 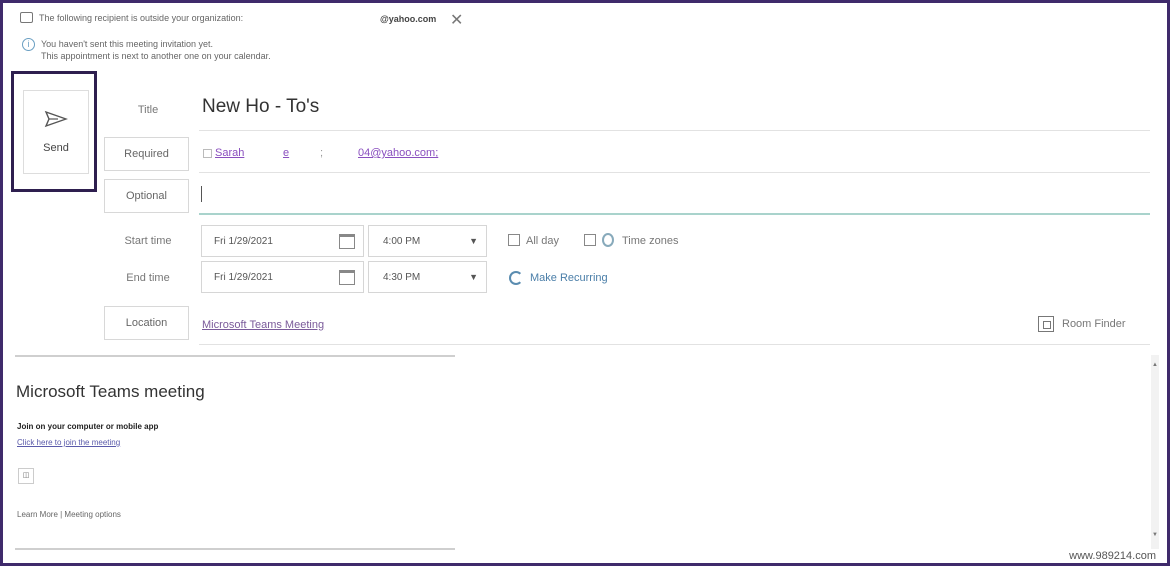 I want to click on start-time-label: Start time, so click(x=148, y=241).